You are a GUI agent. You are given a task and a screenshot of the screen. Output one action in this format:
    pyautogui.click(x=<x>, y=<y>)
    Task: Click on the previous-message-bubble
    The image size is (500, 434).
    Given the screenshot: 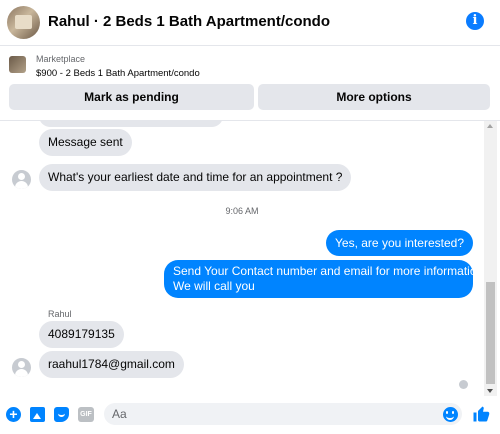 What is the action you would take?
    pyautogui.click(x=131, y=124)
    